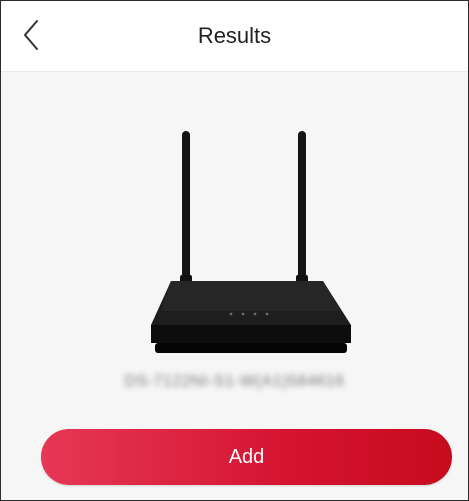  I want to click on add-button-label: Add, so click(246, 456).